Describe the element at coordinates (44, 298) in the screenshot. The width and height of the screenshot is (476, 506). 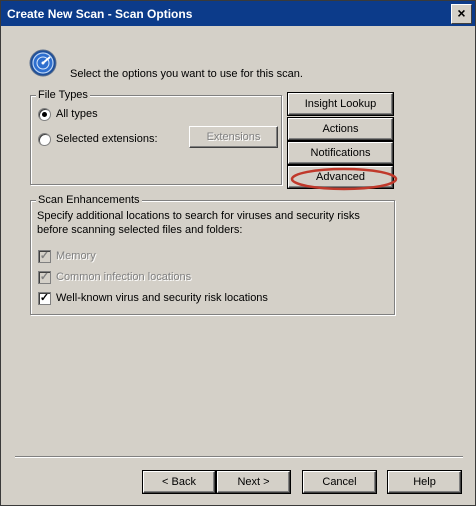
I see `well-known-locations-checkbox: ✓` at that location.